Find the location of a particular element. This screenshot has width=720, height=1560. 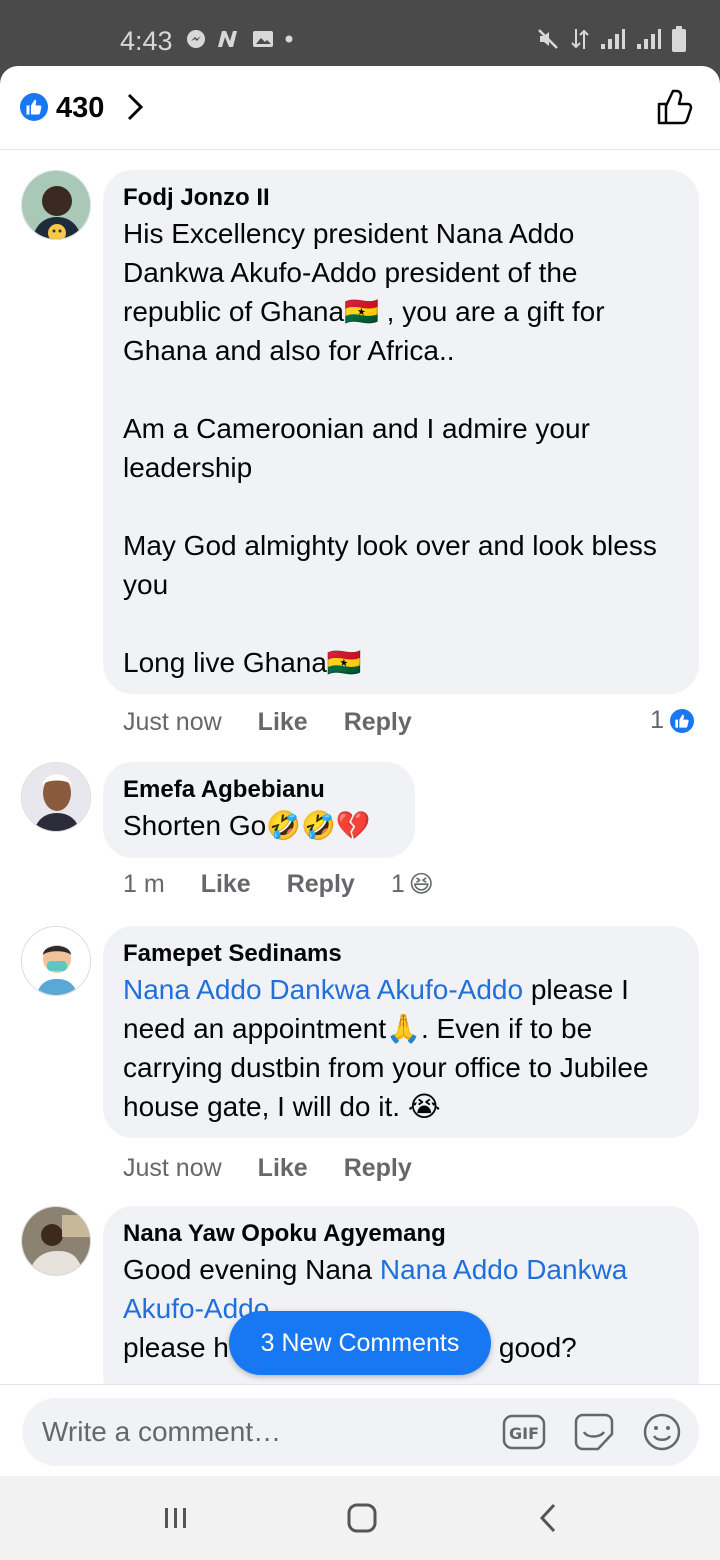

comment-text: Shorten Go🤣🤣💔 is located at coordinates (247, 825).